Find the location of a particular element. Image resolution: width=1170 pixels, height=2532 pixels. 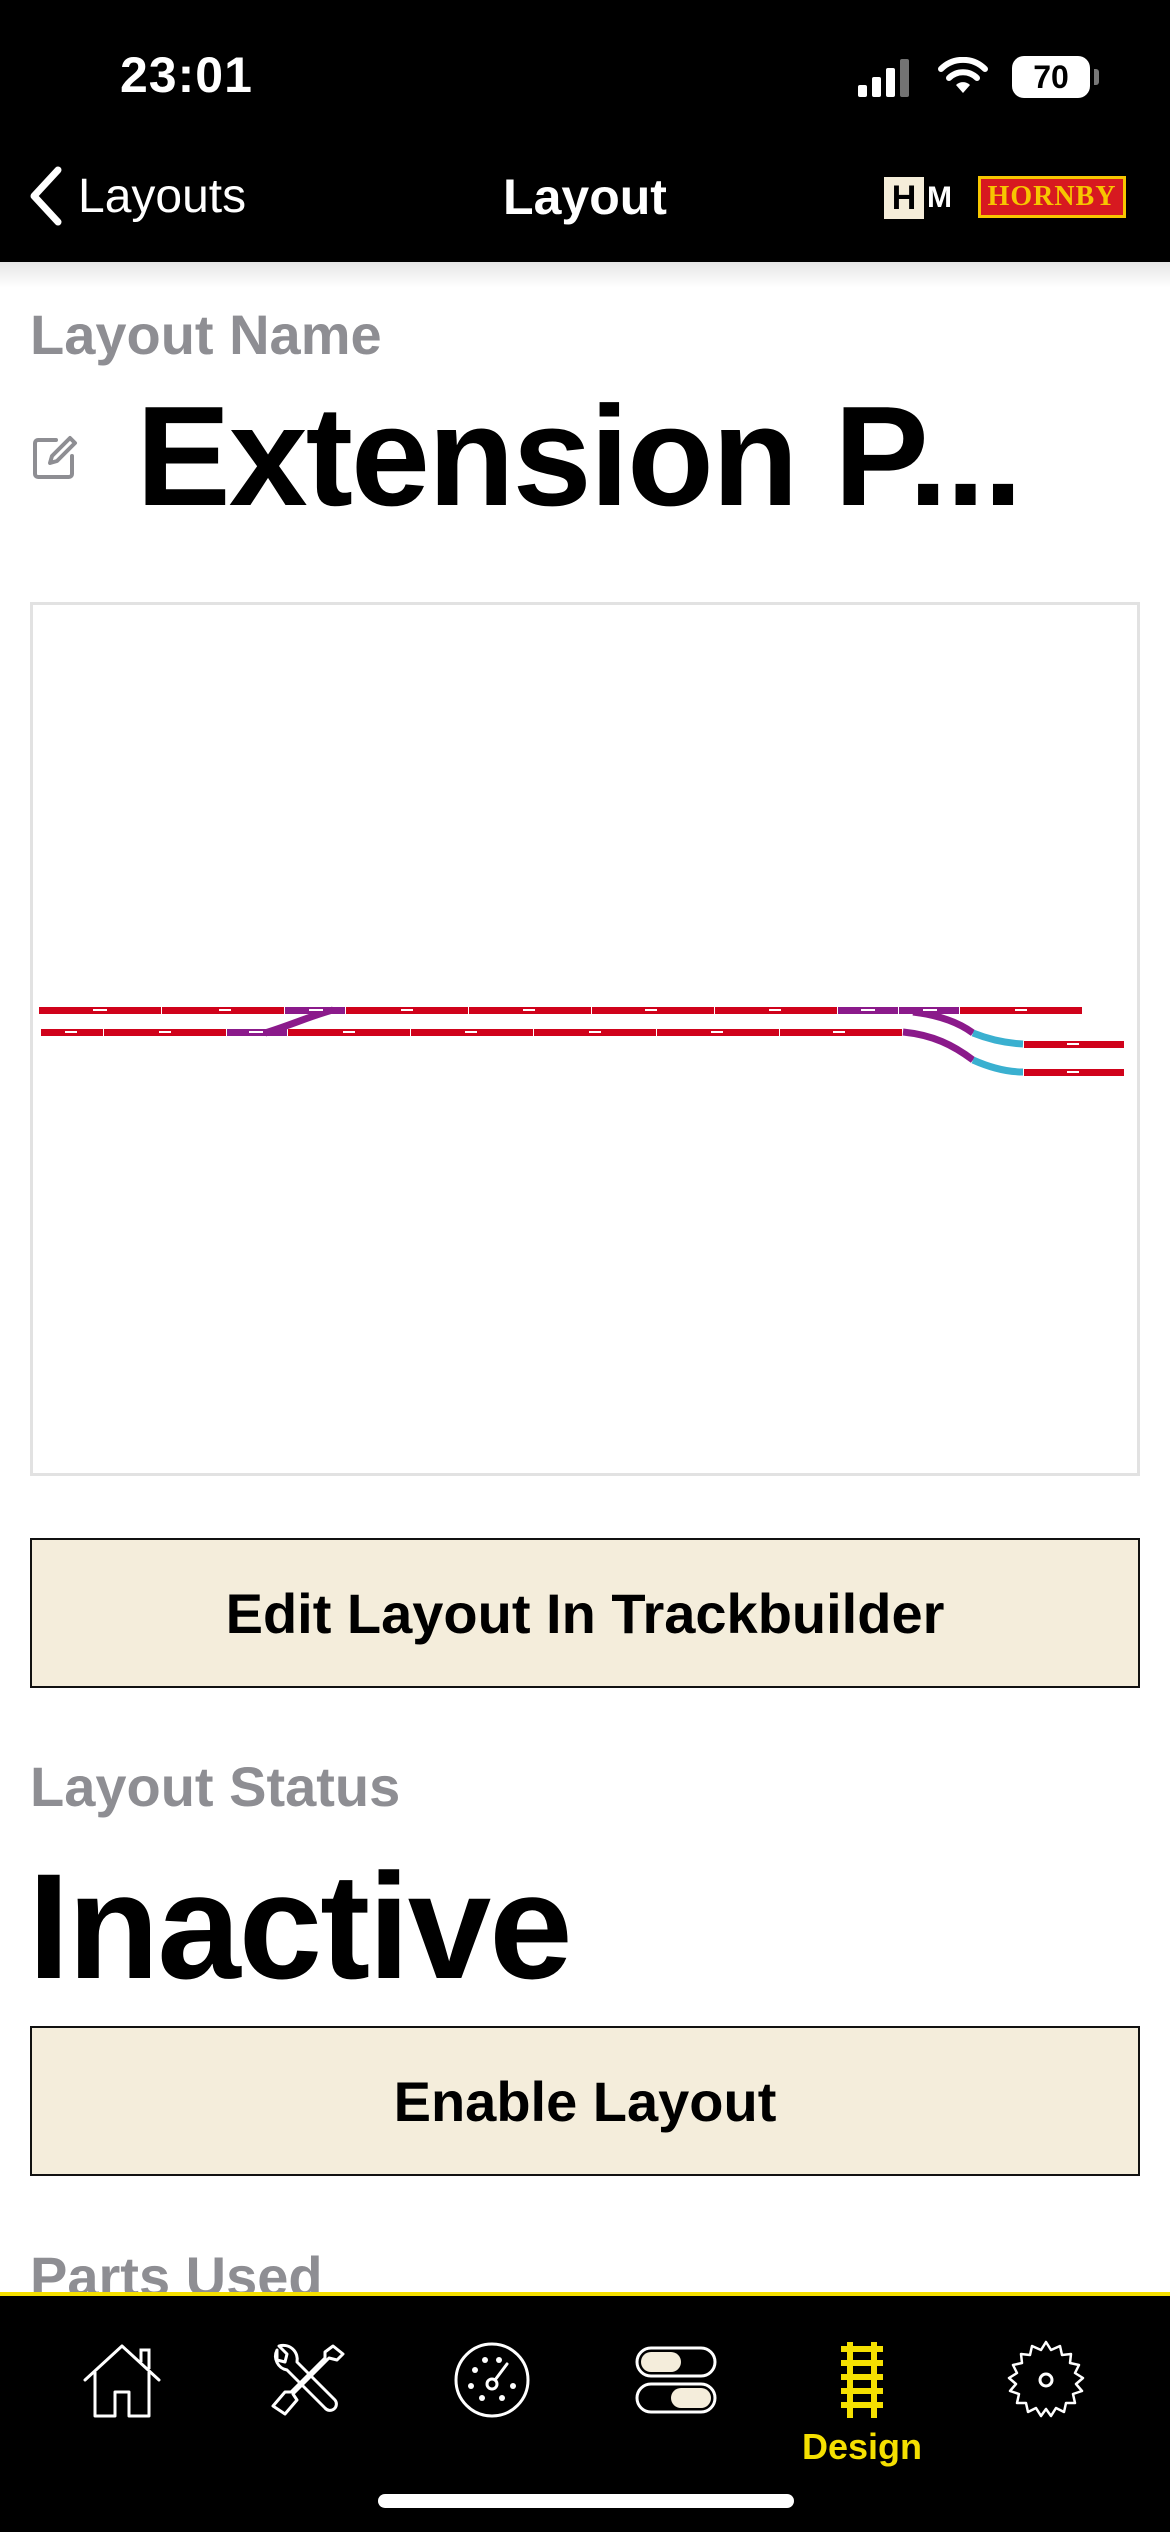

wrench-screwdriver-icon is located at coordinates (308, 2379).